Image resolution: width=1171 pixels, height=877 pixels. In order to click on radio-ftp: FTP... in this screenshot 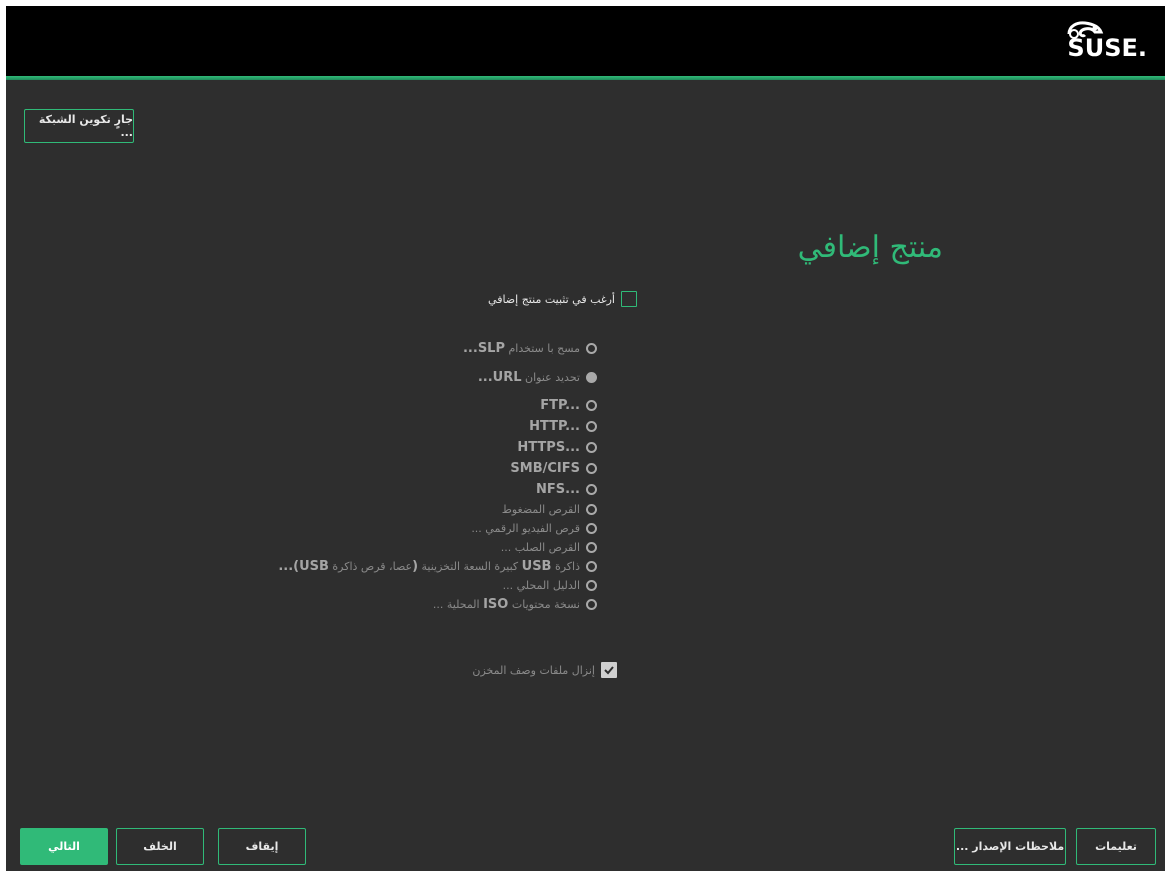, I will do `click(568, 405)`.